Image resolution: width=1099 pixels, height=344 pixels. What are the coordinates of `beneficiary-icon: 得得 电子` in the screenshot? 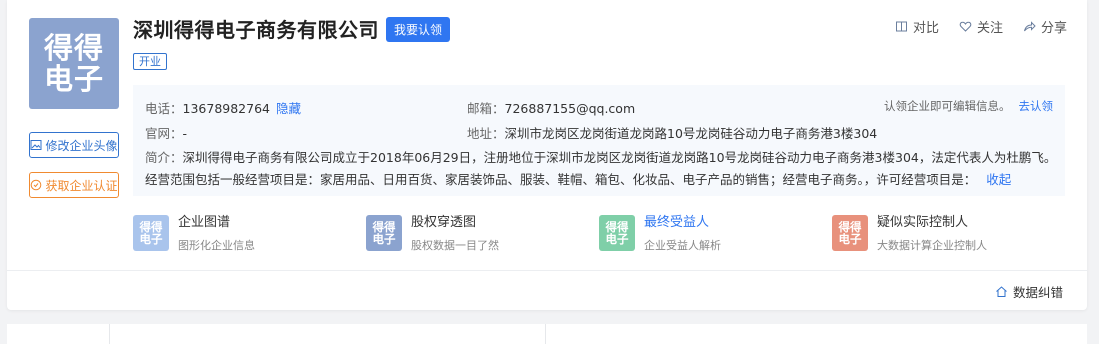 It's located at (617, 233).